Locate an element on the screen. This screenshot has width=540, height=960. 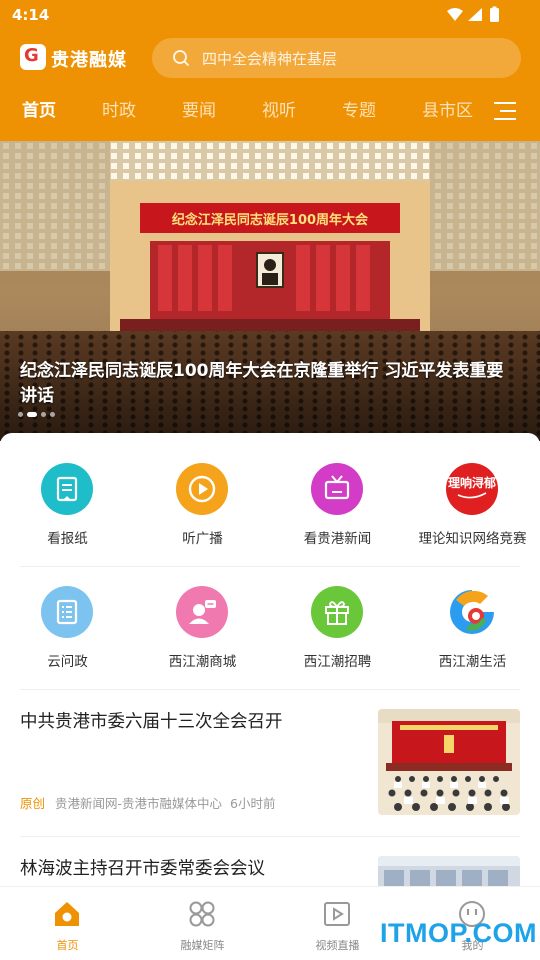
status-icons is located at coordinates (473, 14).